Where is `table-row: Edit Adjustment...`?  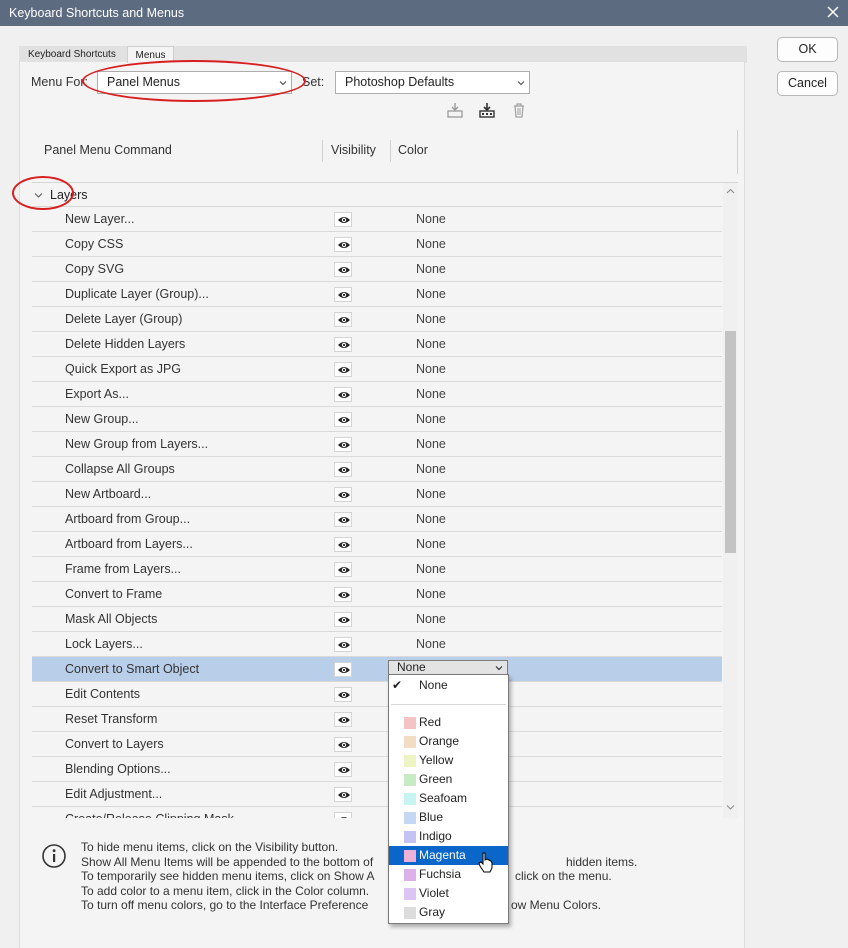
table-row: Edit Adjustment... is located at coordinates (377, 794).